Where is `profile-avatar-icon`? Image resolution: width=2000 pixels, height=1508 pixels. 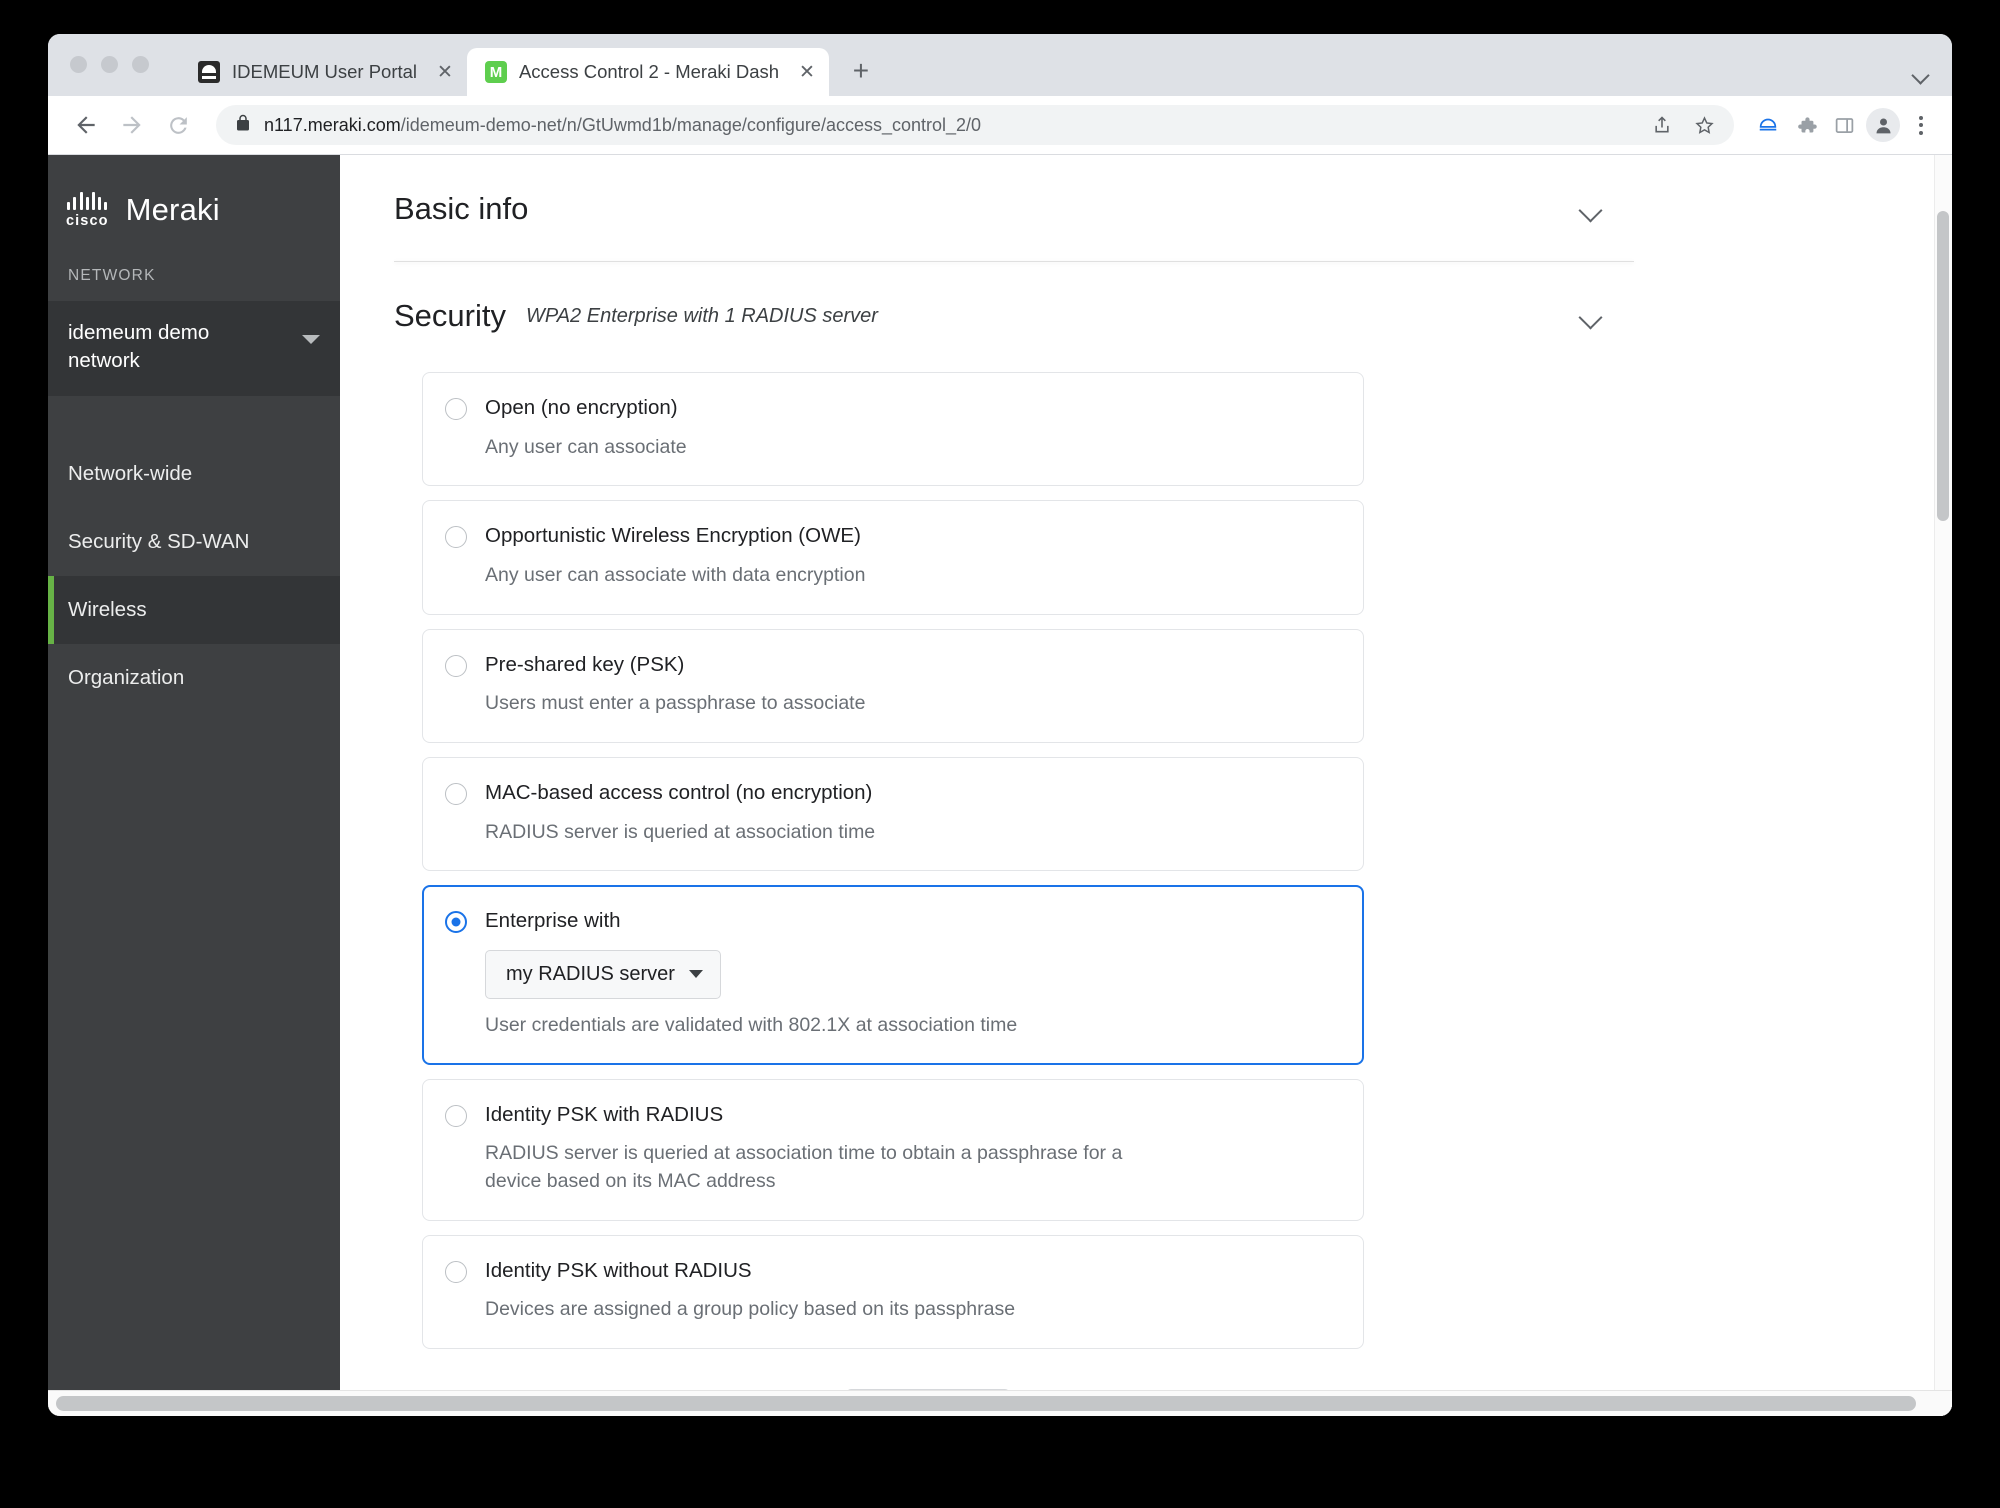 profile-avatar-icon is located at coordinates (1883, 125).